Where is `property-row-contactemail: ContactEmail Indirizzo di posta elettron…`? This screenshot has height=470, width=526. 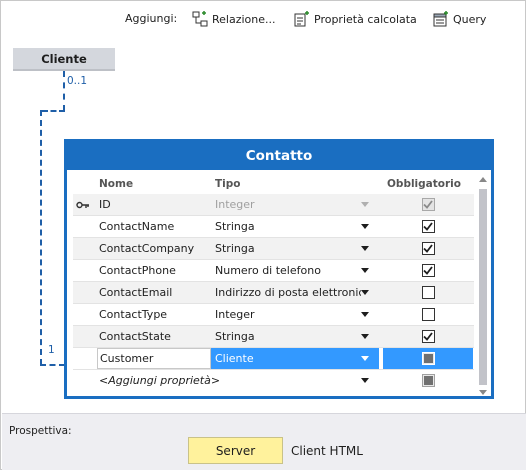 property-row-contactemail: ContactEmail Indirizzo di posta elettron… is located at coordinates (273, 293).